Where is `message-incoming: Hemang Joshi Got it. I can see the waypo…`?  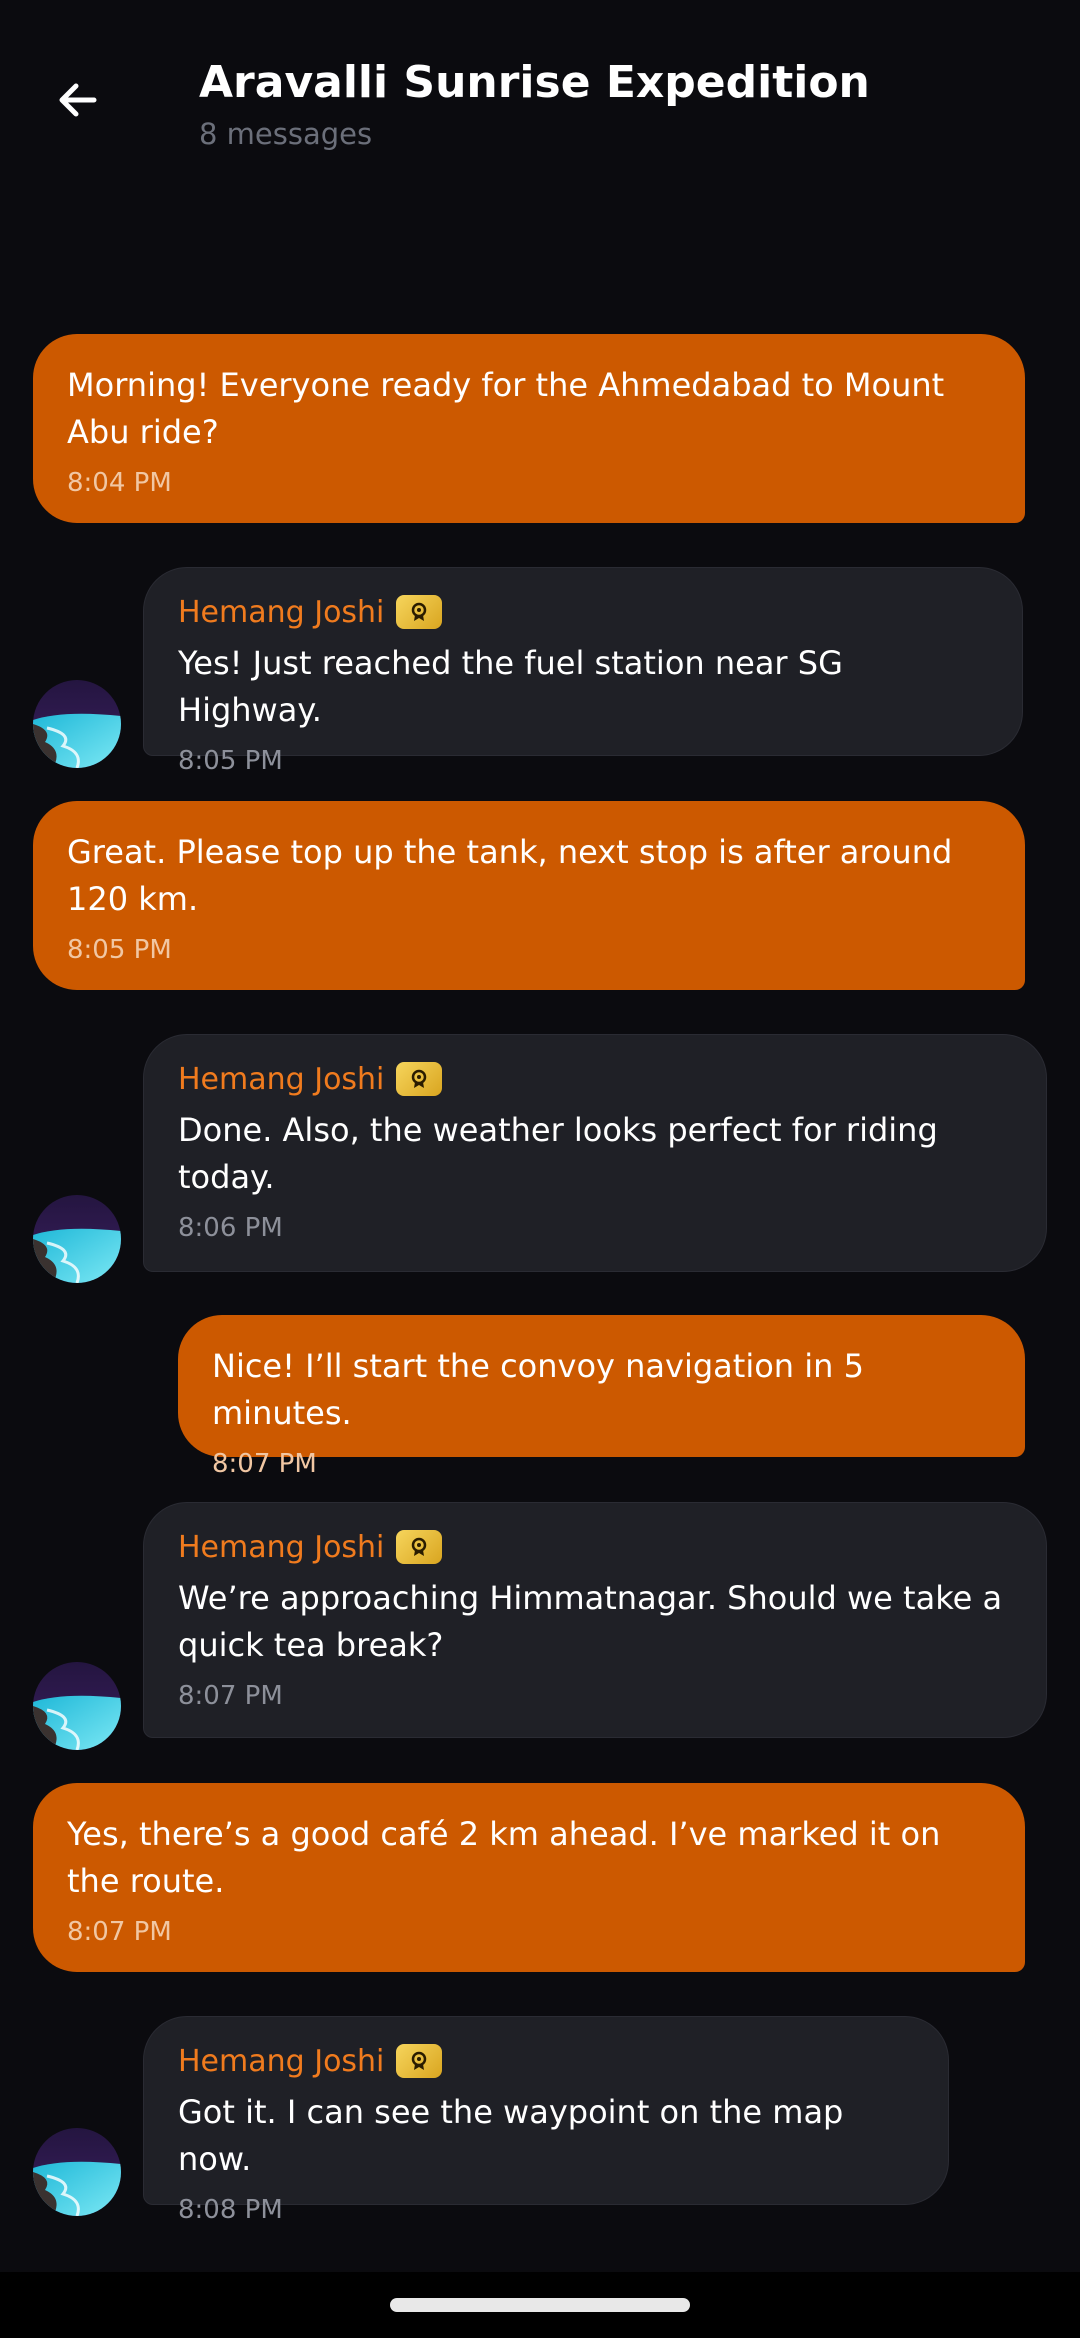 message-incoming: Hemang Joshi Got it. I can see the waypo… is located at coordinates (546, 2120).